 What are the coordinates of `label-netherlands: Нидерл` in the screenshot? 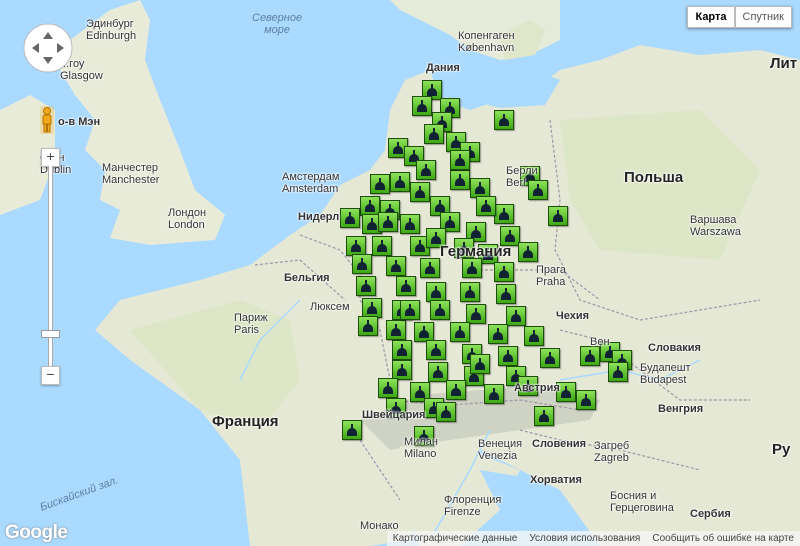 It's located at (319, 217).